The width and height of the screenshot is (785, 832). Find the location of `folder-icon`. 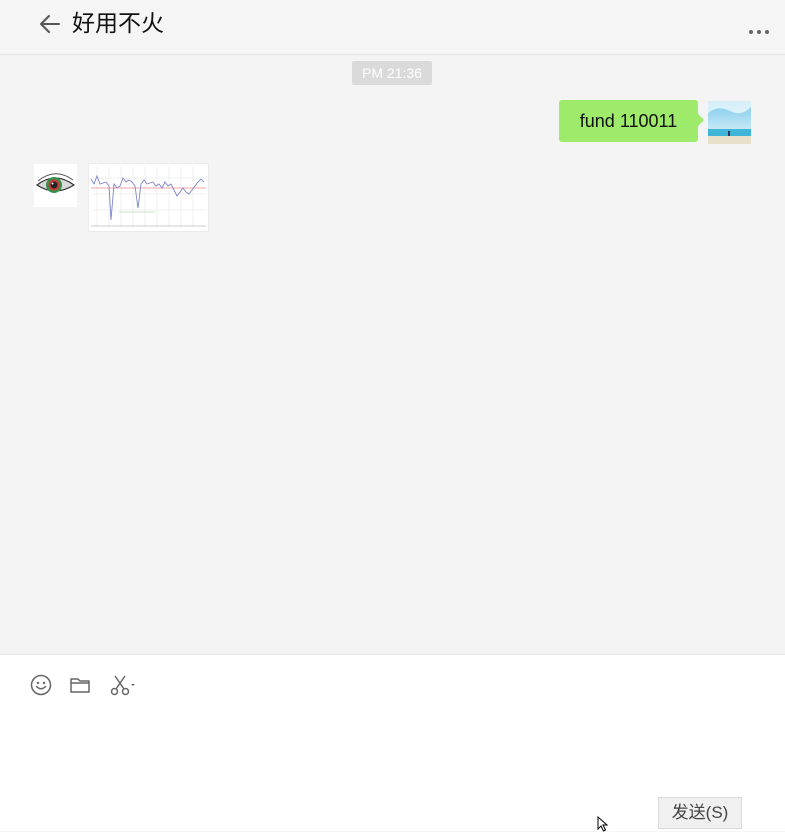

folder-icon is located at coordinates (80, 685).